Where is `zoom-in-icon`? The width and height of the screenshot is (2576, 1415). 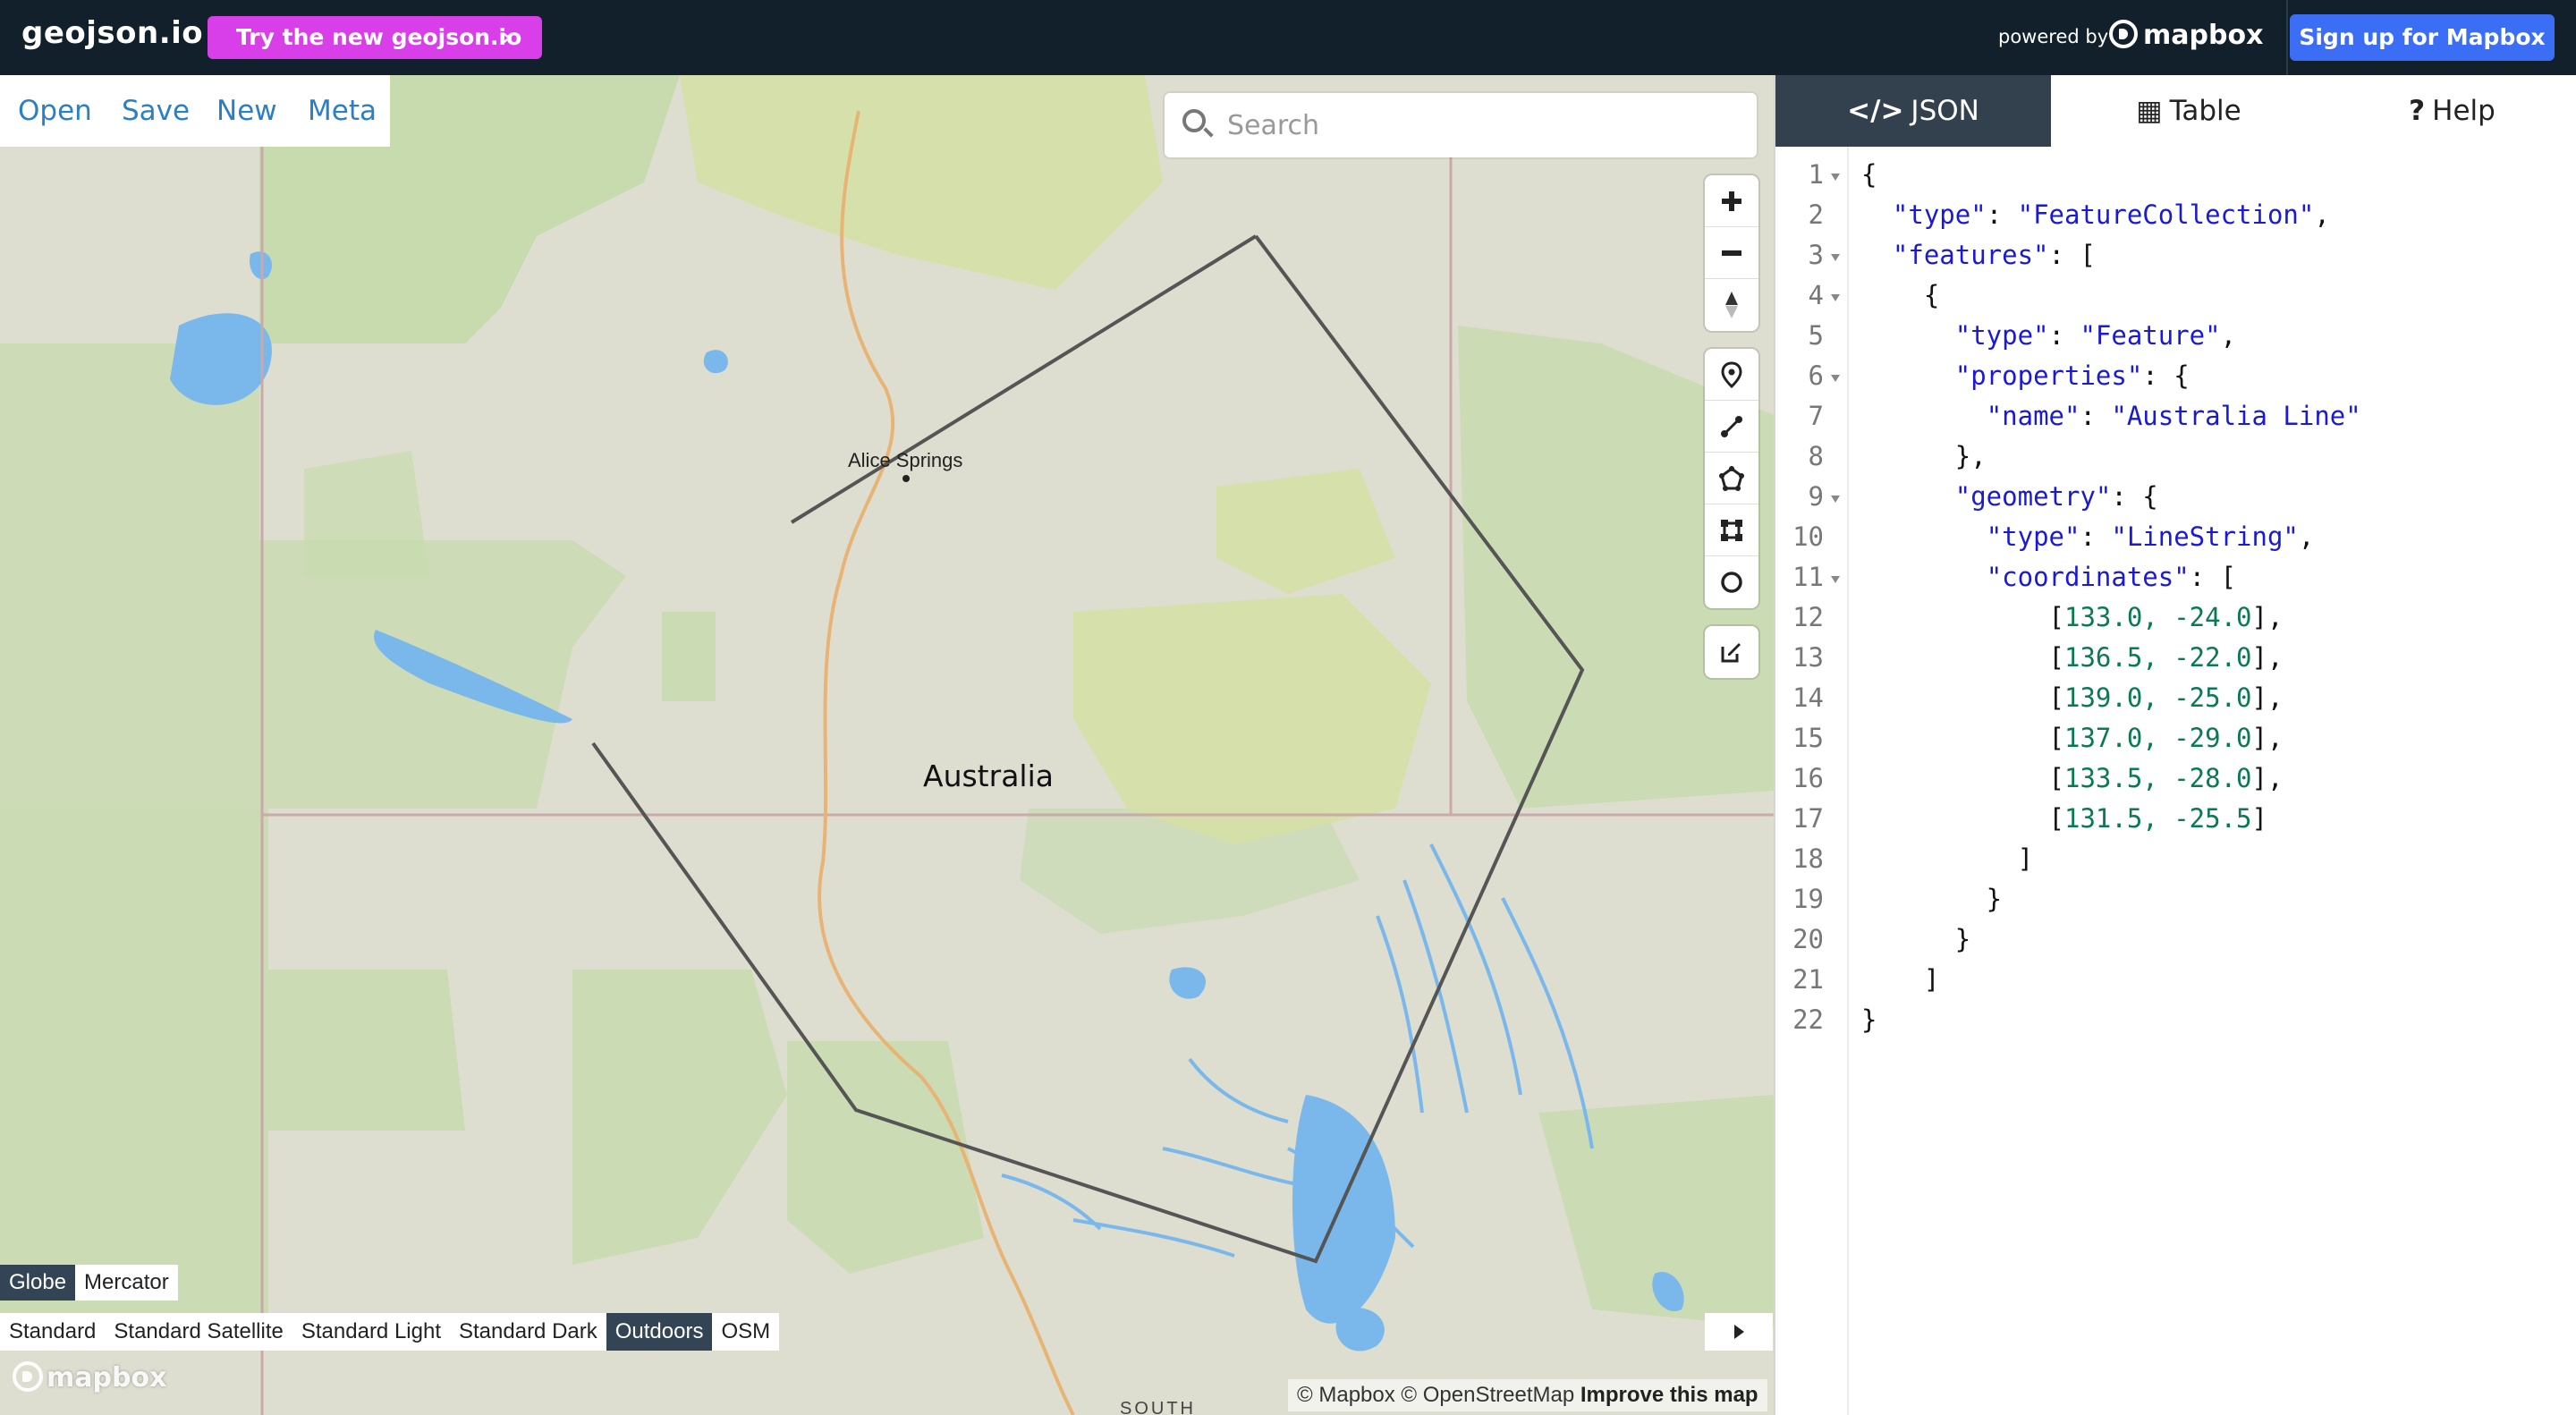
zoom-in-icon is located at coordinates (1731, 201).